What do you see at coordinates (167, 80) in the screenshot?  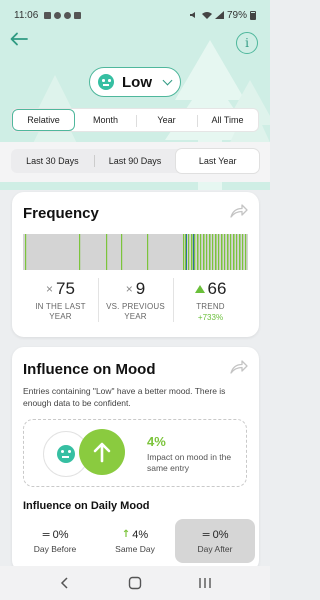 I see `chevron-down-icon` at bounding box center [167, 80].